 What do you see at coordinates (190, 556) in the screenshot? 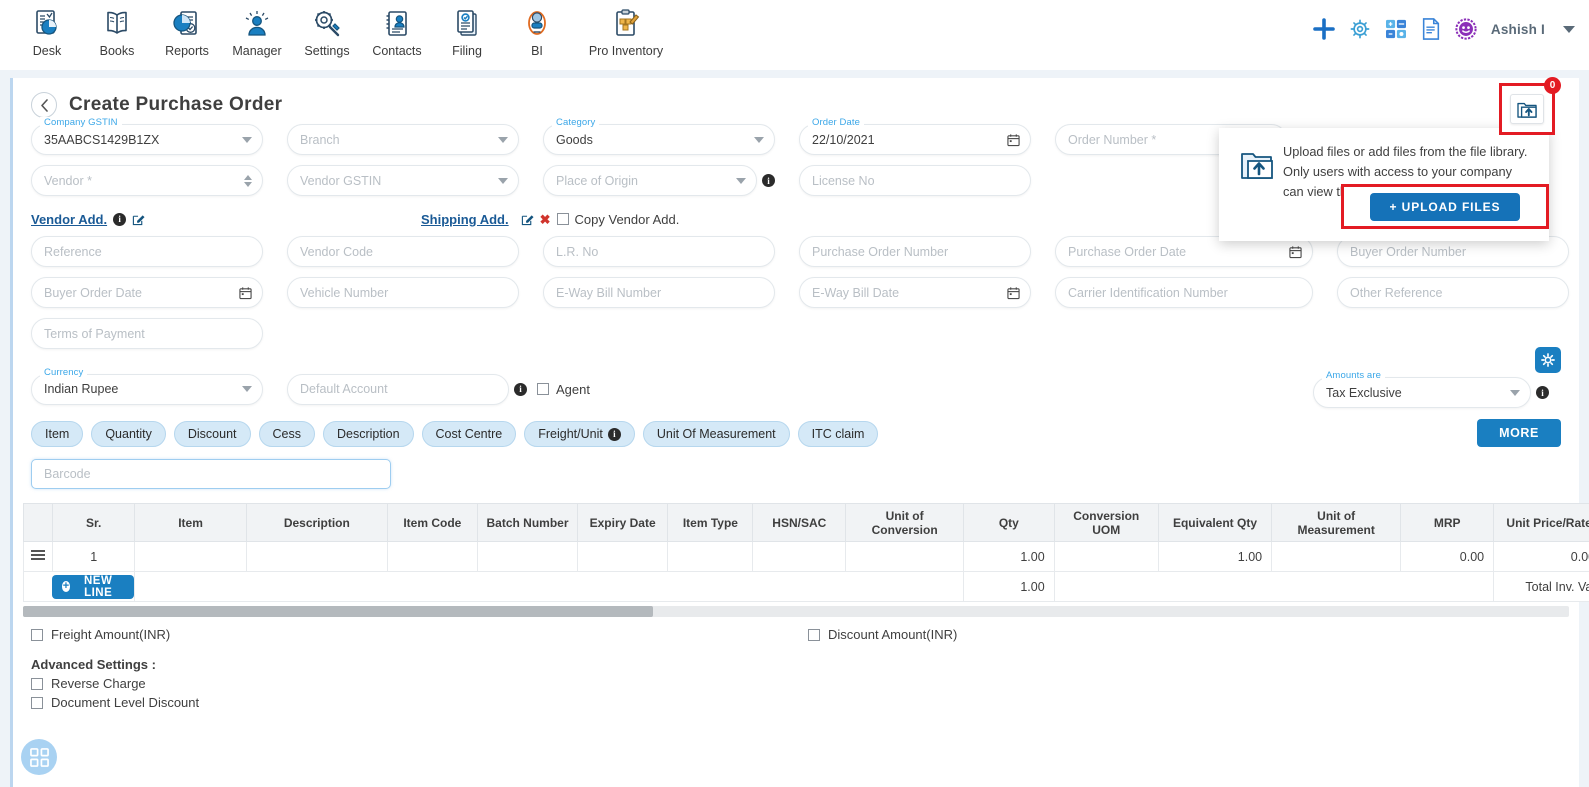
I see `cell-item` at bounding box center [190, 556].